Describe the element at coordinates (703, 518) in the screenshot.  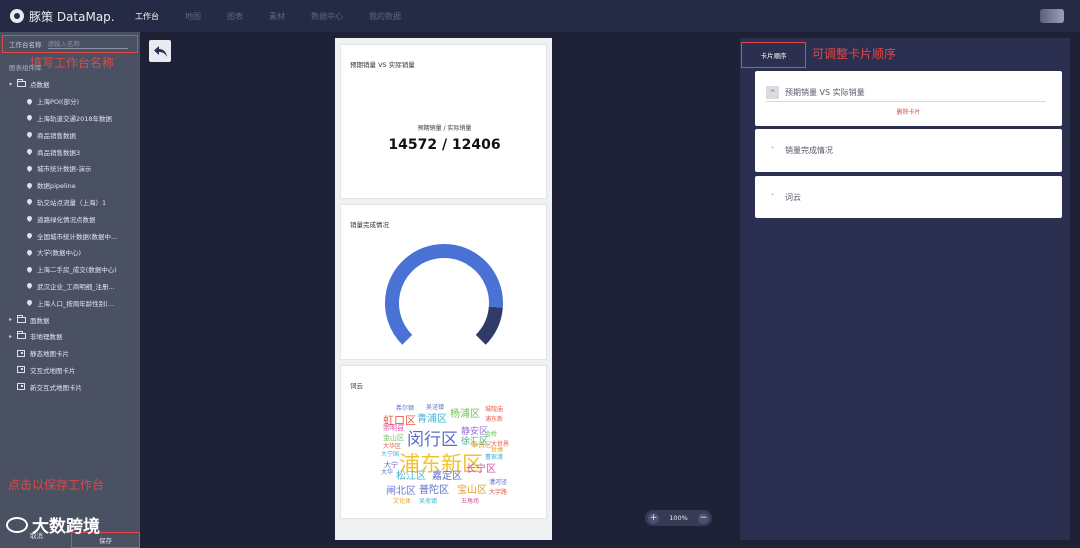
I see `zoom-out-button: −` at that location.